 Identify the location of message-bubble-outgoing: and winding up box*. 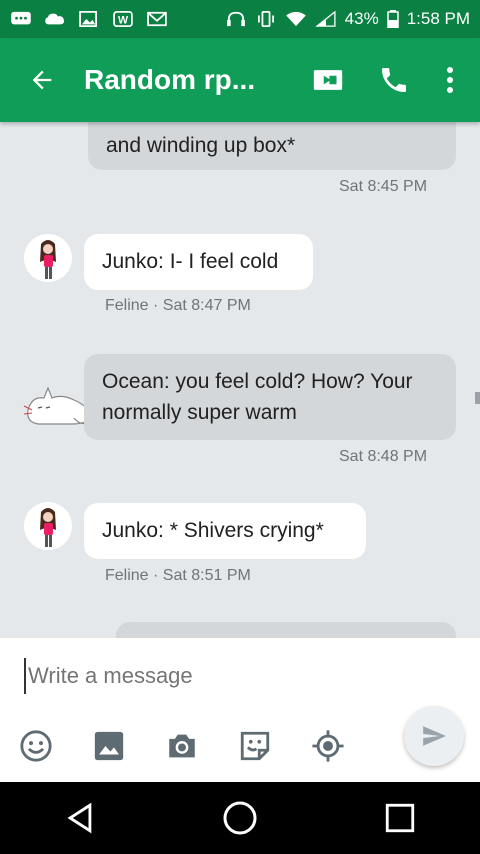
(272, 146).